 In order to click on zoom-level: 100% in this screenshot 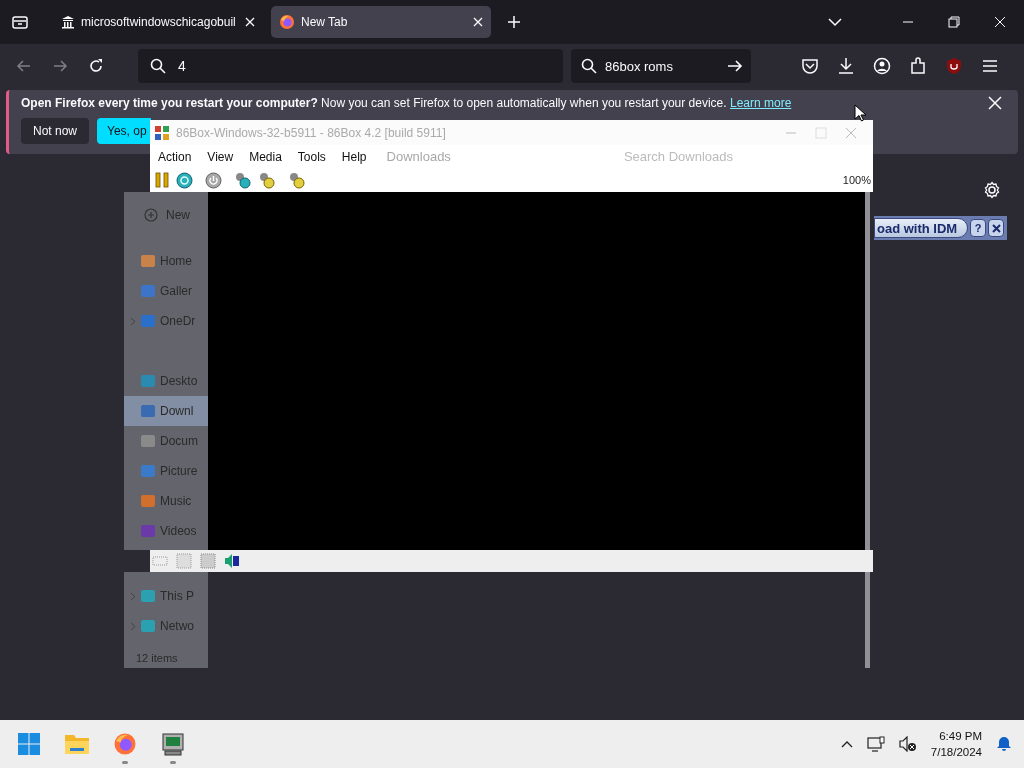, I will do `click(856, 180)`.